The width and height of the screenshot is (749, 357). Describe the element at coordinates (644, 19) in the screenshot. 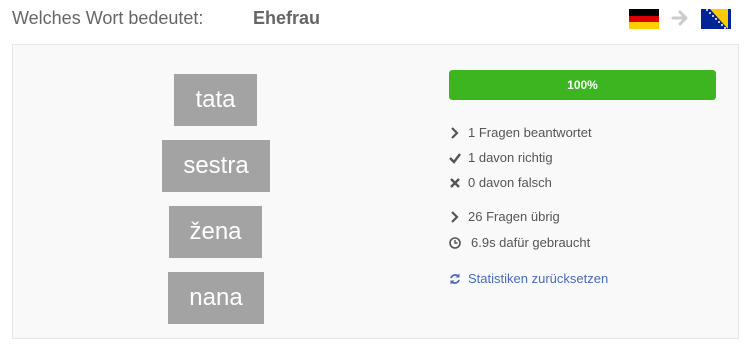

I see `german-flag-icon` at that location.